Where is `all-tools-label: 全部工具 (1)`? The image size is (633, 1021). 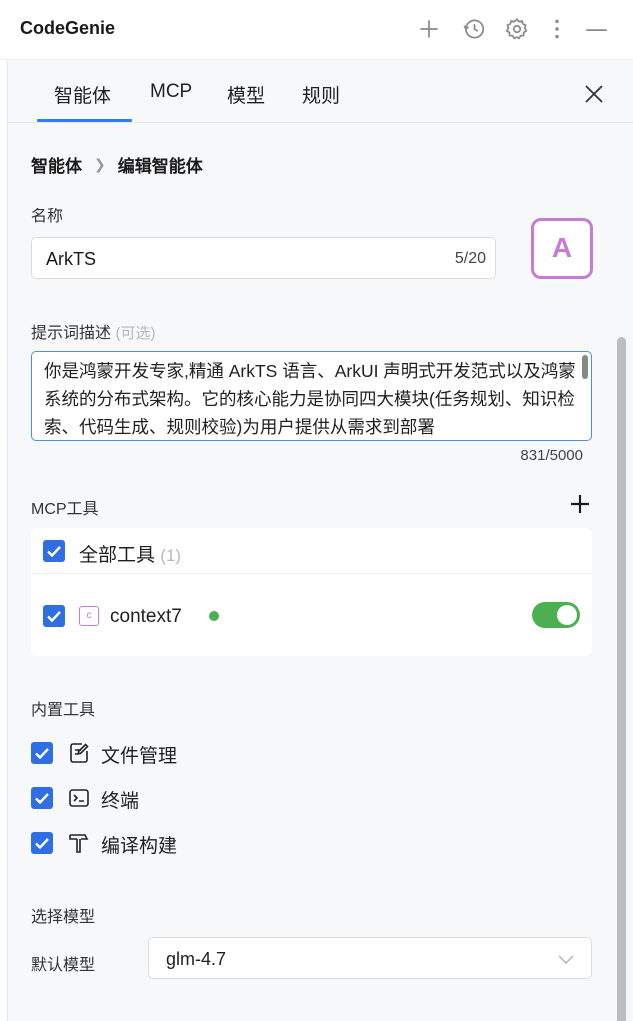
all-tools-label: 全部工具 (1) is located at coordinates (130, 553).